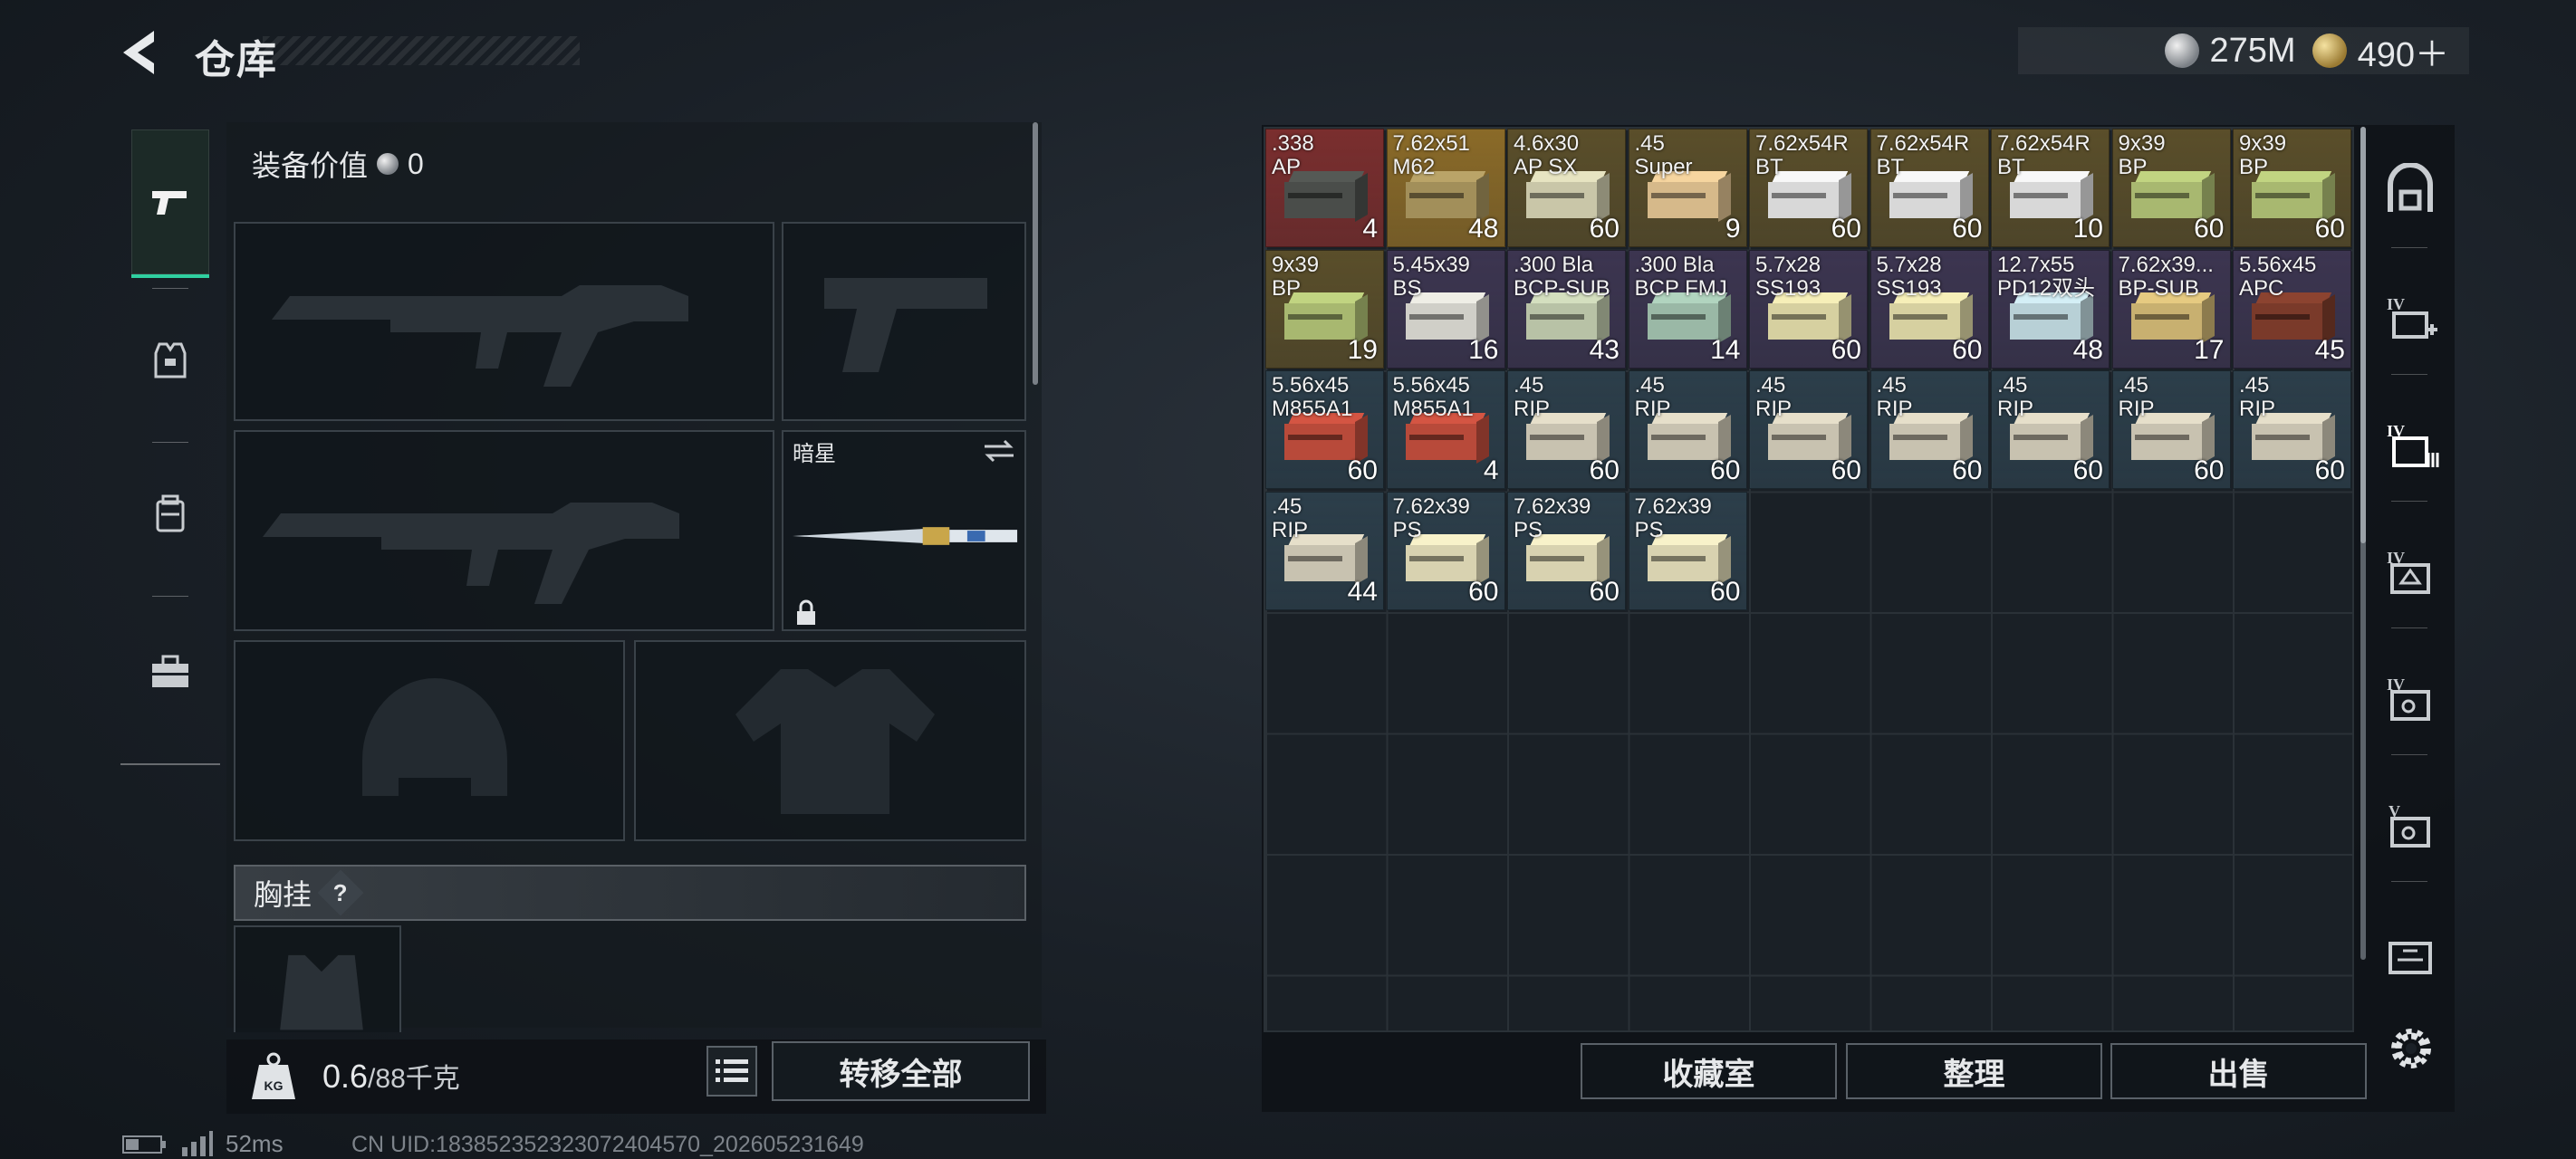 The height and width of the screenshot is (1159, 2576). Describe the element at coordinates (1491, 470) in the screenshot. I see `ammo-count: 4` at that location.